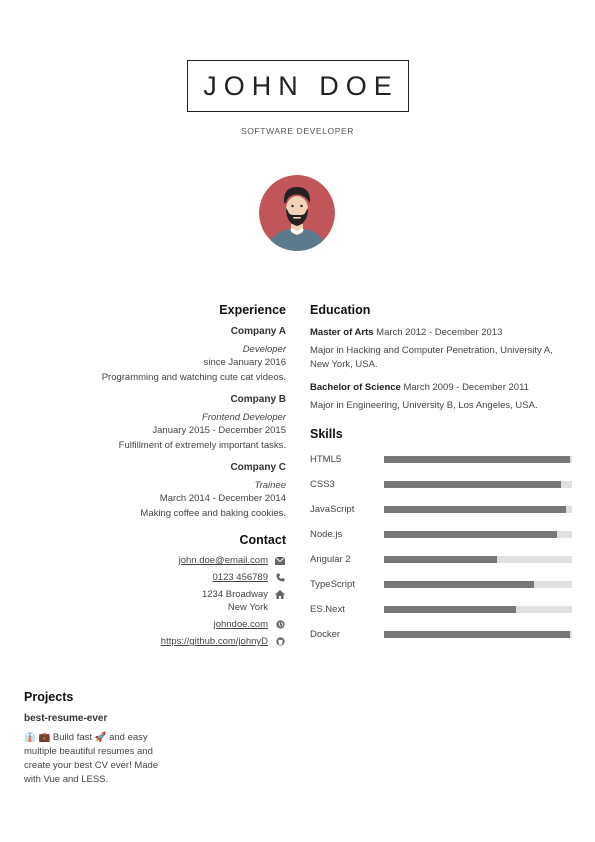  I want to click on skill-row: HTML5, so click(441, 459).